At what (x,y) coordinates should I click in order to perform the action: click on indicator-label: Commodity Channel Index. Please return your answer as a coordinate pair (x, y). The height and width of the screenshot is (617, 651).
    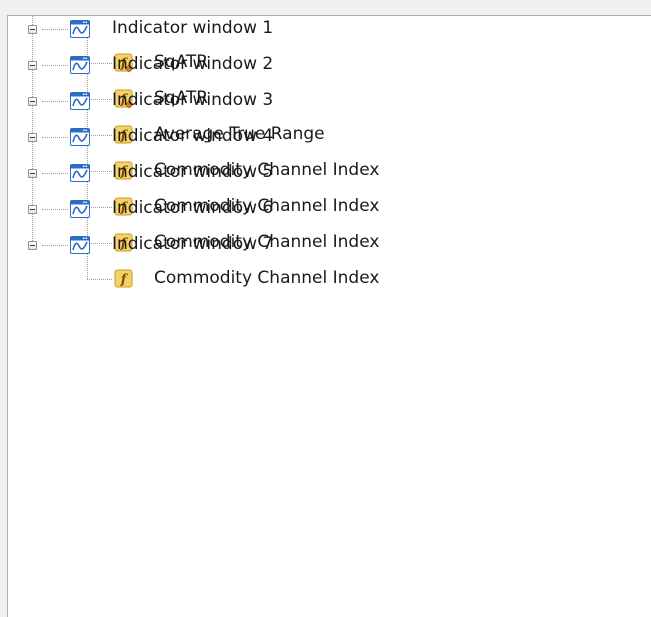
    Looking at the image, I should click on (266, 278).